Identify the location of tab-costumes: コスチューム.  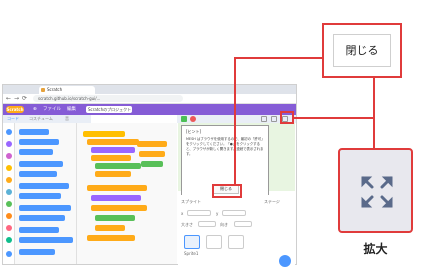
(41, 119).